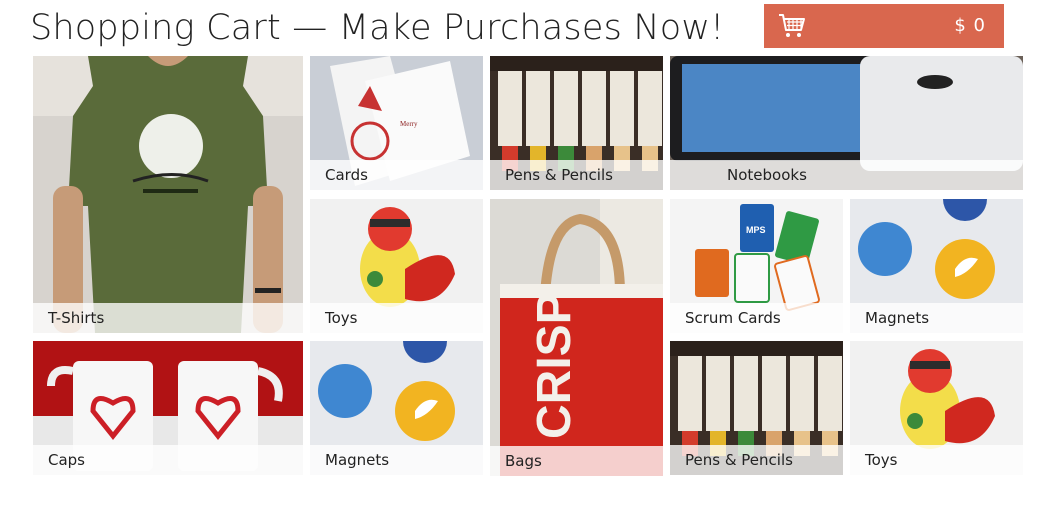 The image size is (1051, 508). What do you see at coordinates (409, 124) in the screenshot?
I see `svg-text: Merry` at bounding box center [409, 124].